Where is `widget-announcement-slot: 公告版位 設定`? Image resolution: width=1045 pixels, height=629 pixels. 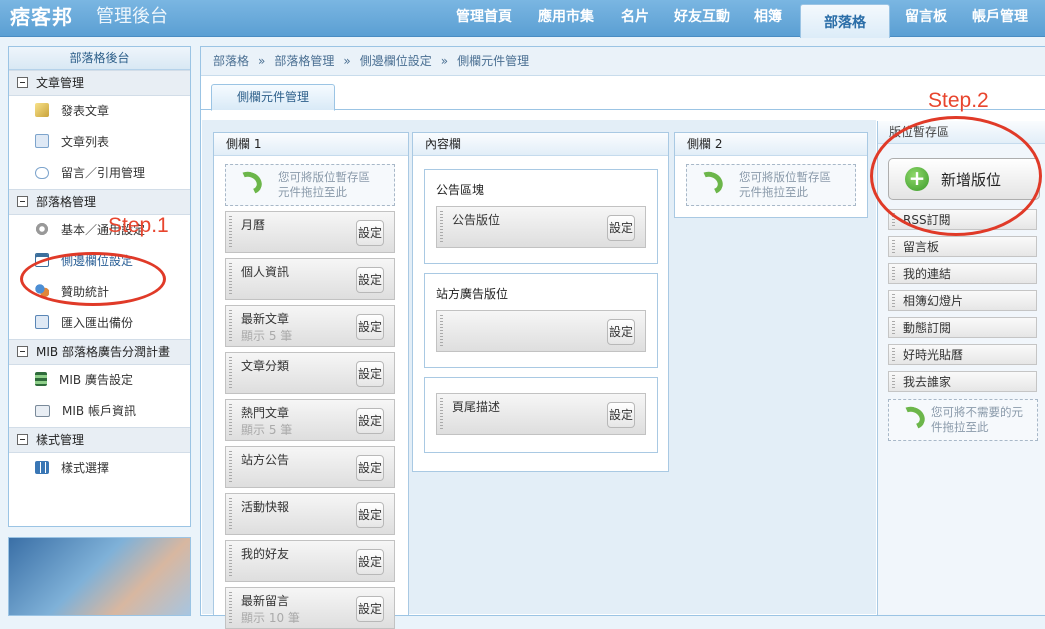
widget-announcement-slot: 公告版位 設定 is located at coordinates (541, 227).